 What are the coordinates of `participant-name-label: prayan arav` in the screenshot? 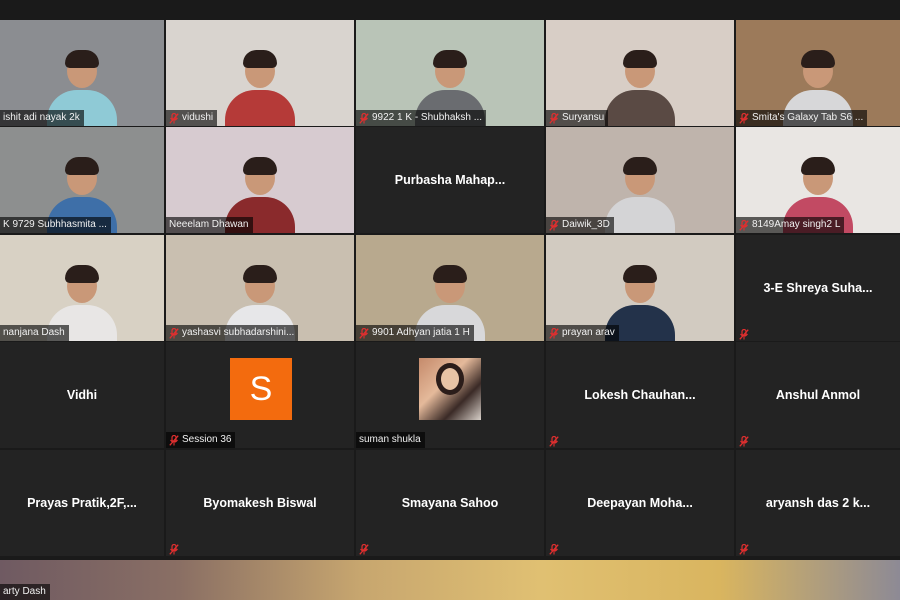 It's located at (582, 333).